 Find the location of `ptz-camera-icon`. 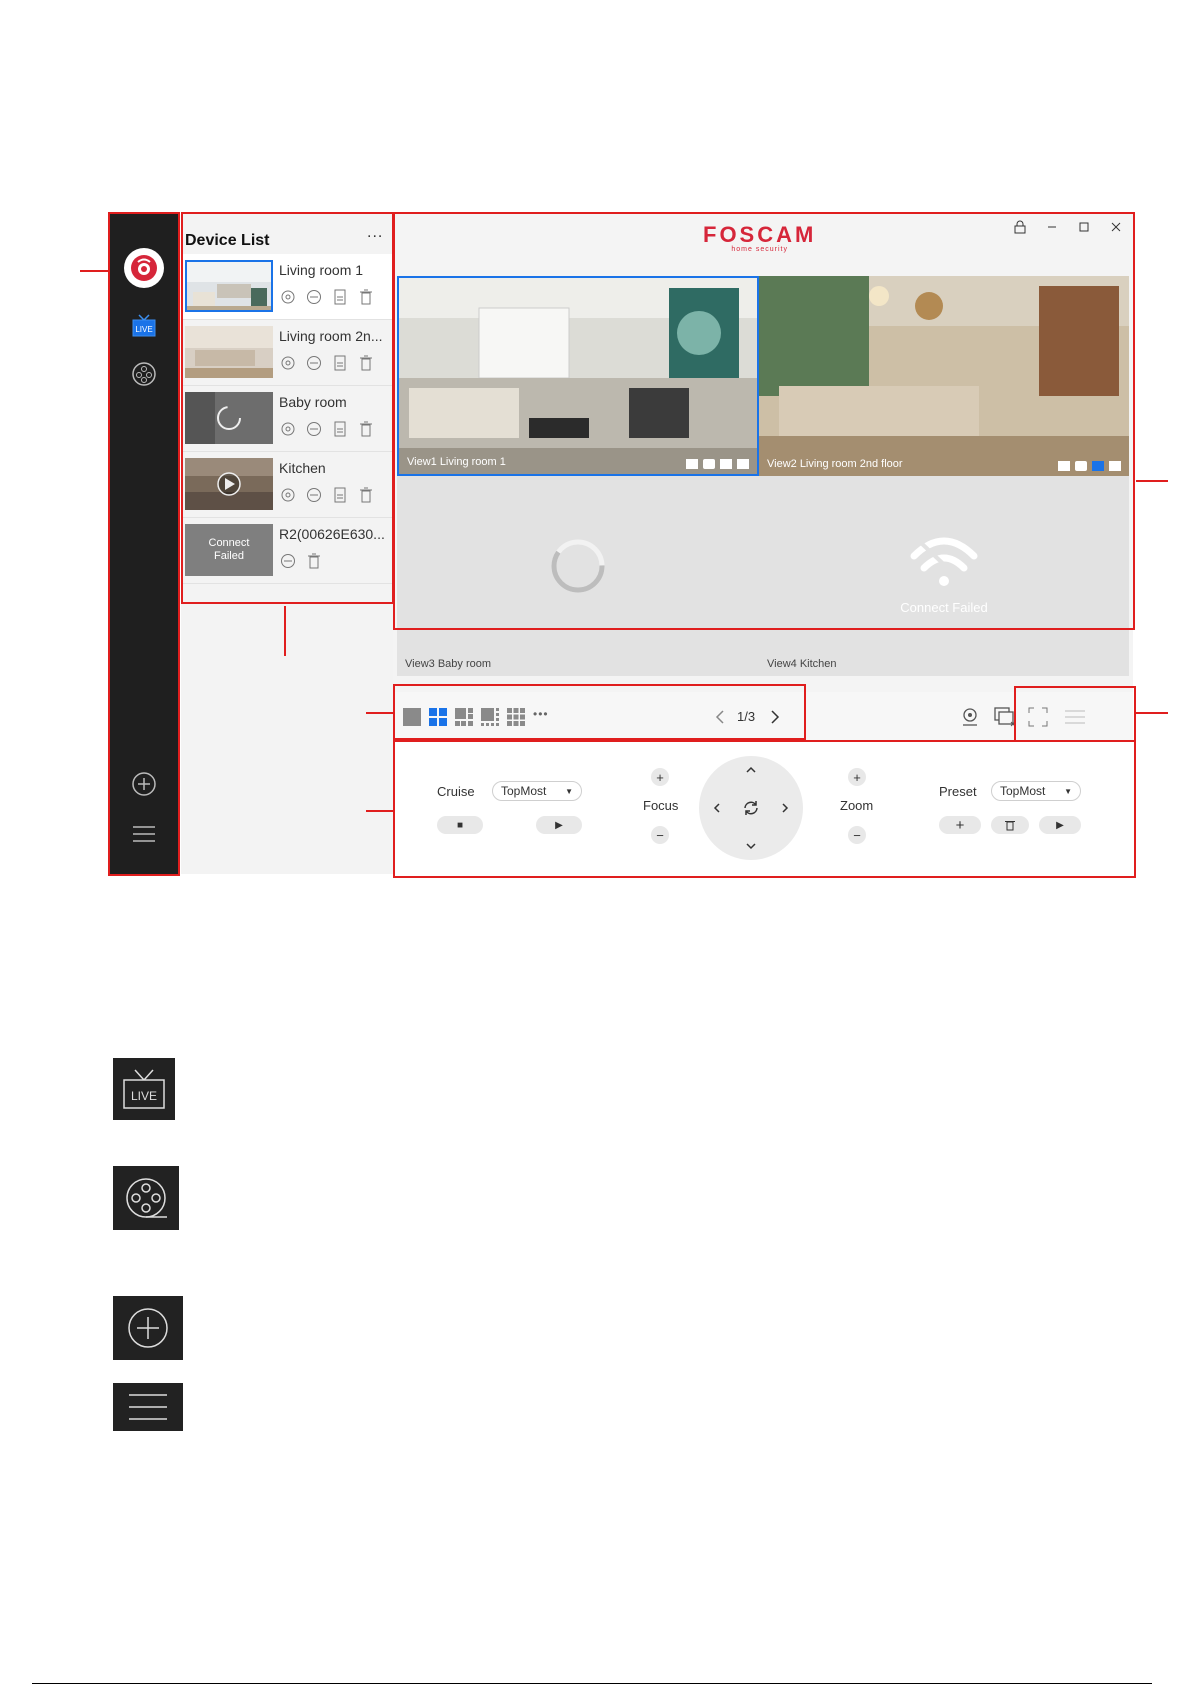

ptz-camera-icon is located at coordinates (970, 717).